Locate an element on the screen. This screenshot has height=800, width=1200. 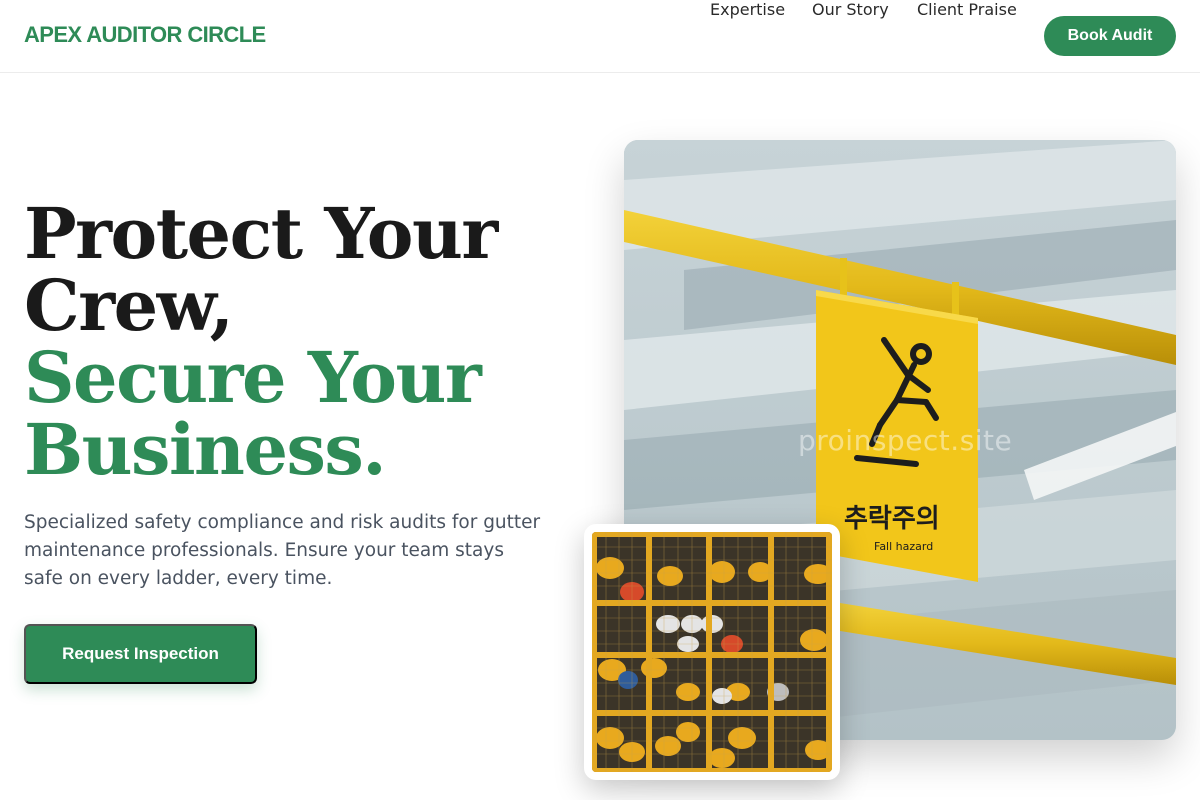
hard-hat-cage-image is located at coordinates (712, 652).